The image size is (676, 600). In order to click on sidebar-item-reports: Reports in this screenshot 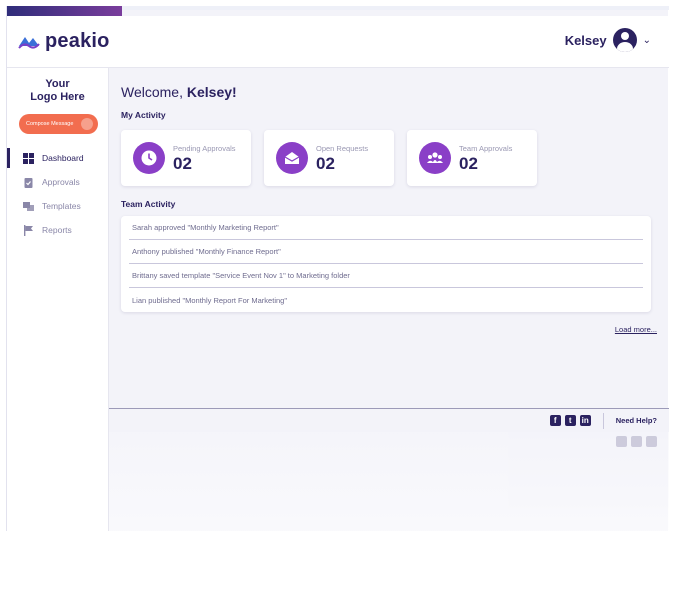, I will do `click(57, 230)`.